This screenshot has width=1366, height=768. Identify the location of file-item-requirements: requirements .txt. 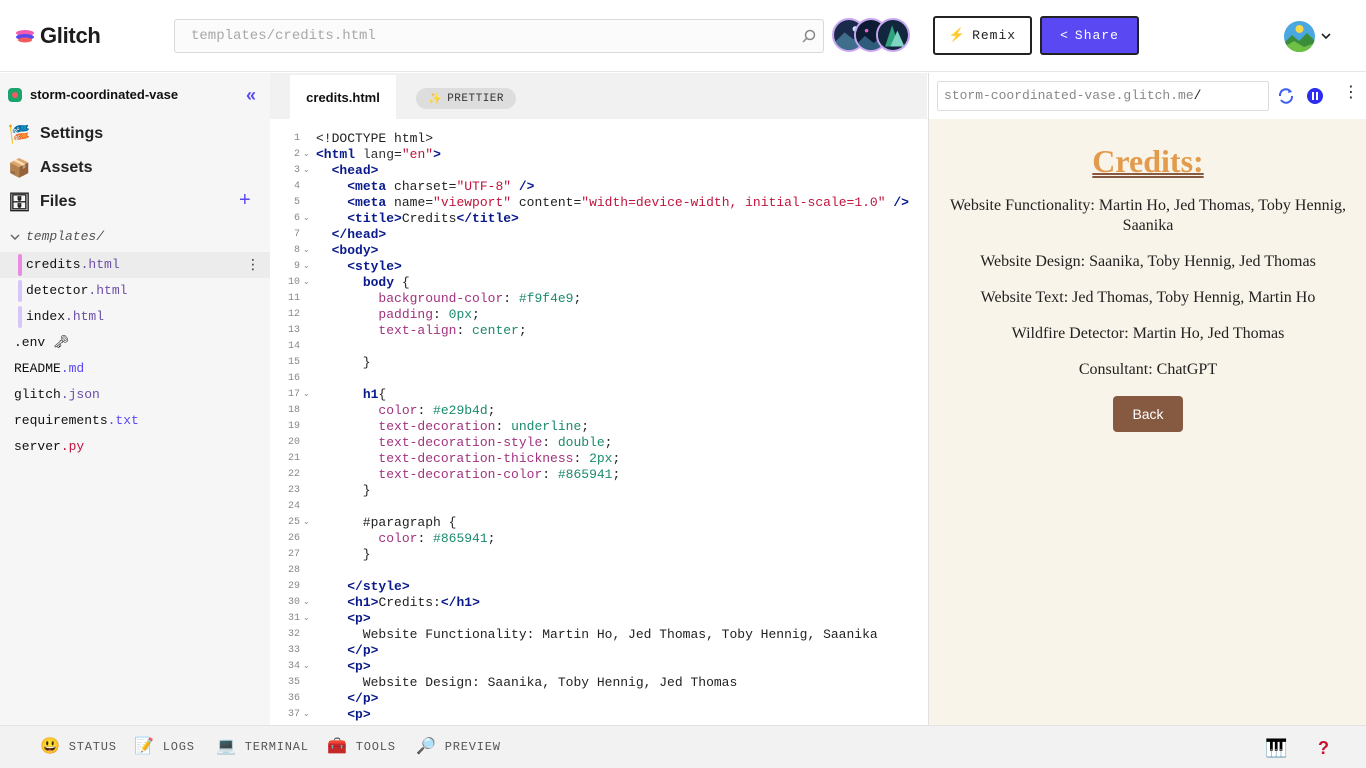
(76, 420).